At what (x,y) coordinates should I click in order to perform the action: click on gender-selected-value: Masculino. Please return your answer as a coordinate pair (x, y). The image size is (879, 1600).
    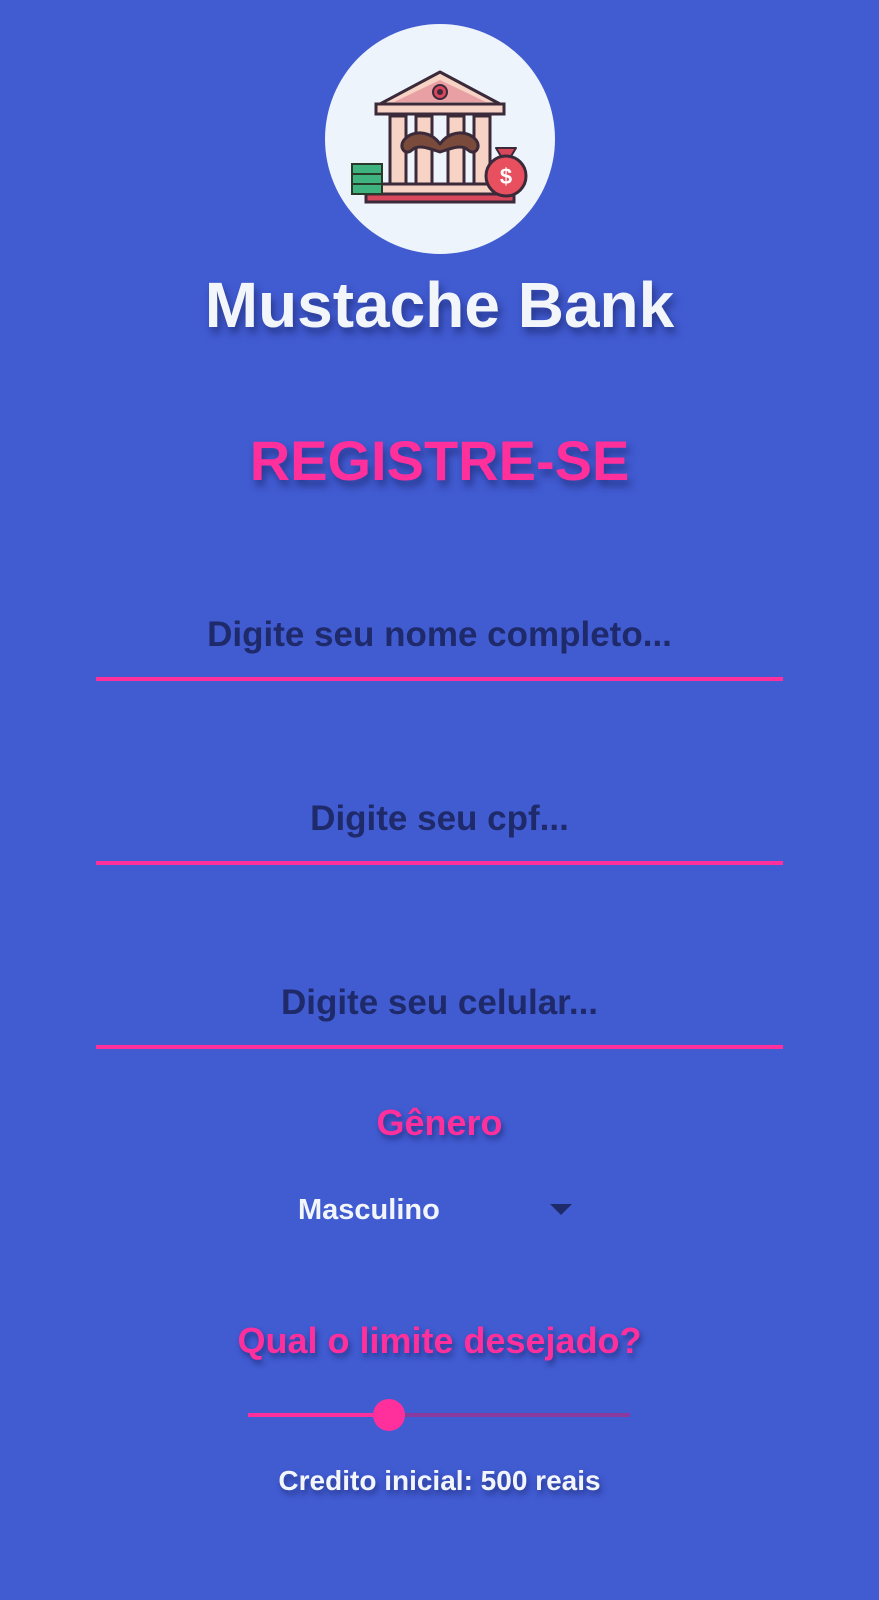
    Looking at the image, I should click on (369, 1210).